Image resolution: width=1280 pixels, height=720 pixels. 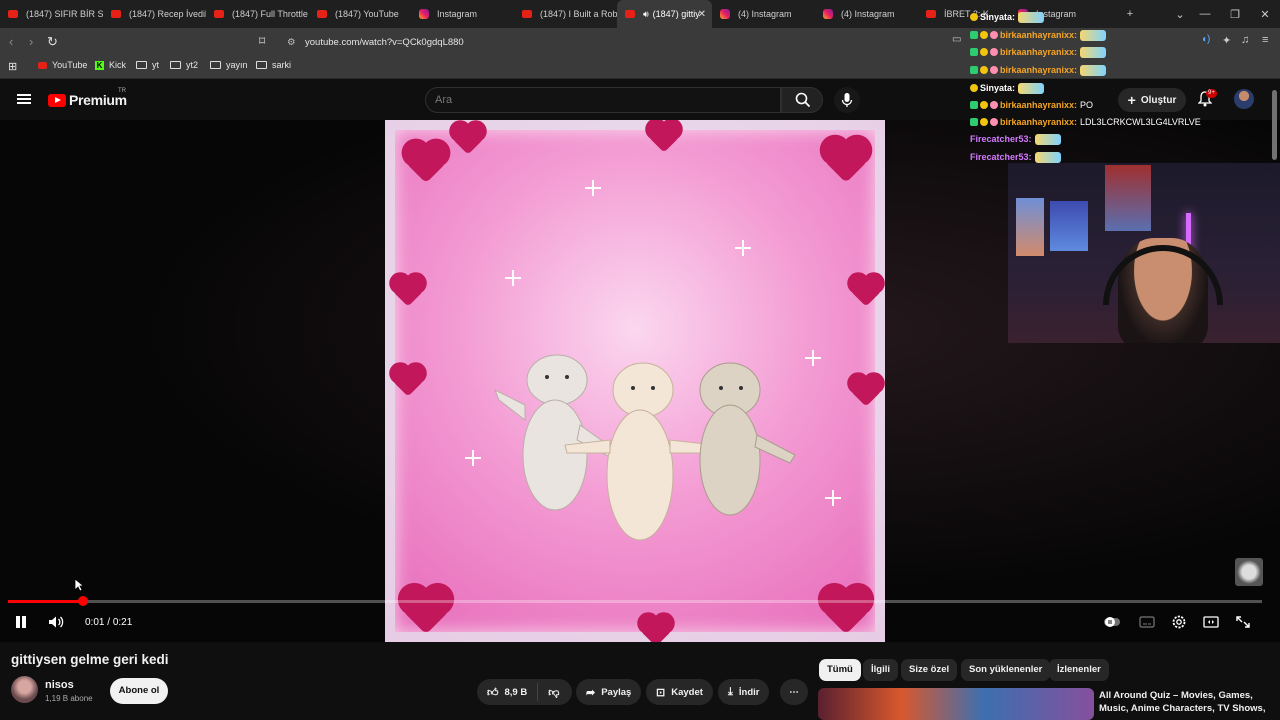 I want to click on close-tab-icon: ✕, so click(x=702, y=14).